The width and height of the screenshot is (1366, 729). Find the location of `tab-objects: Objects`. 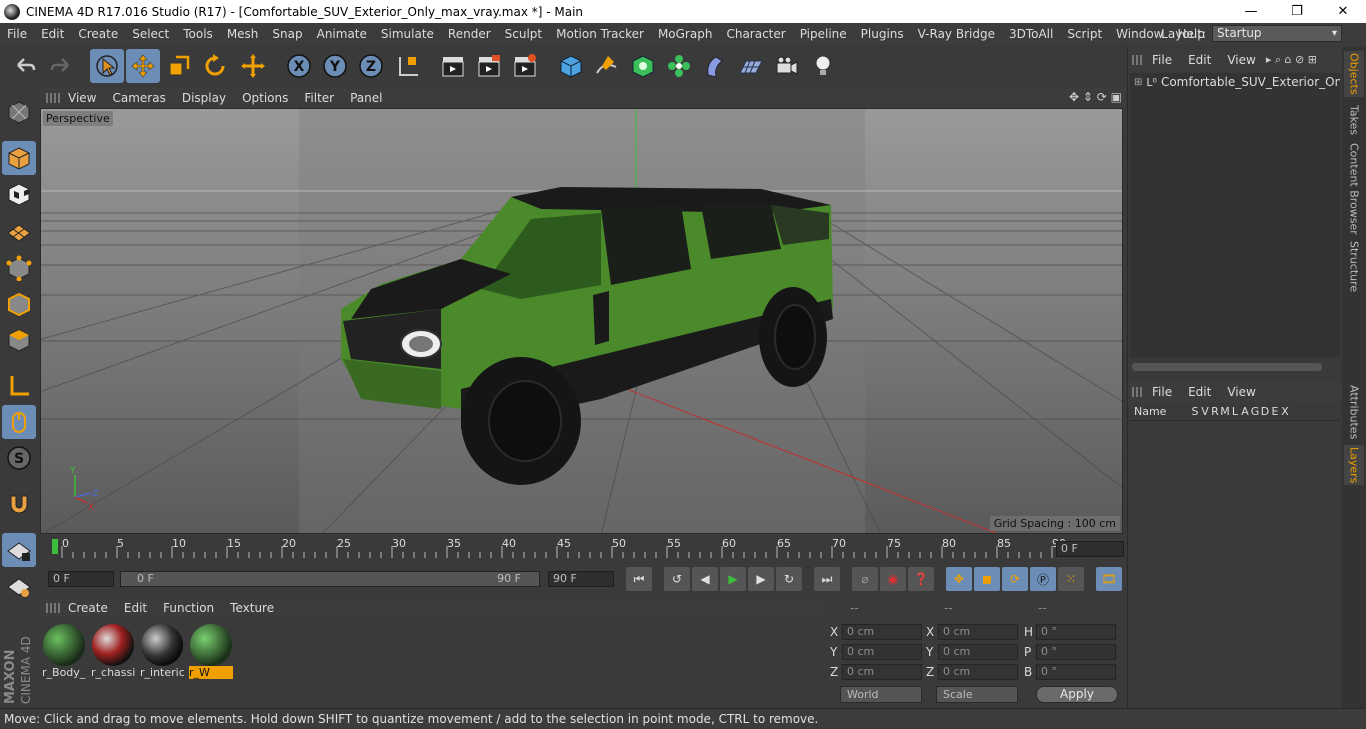

tab-objects: Objects is located at coordinates (1354, 74).